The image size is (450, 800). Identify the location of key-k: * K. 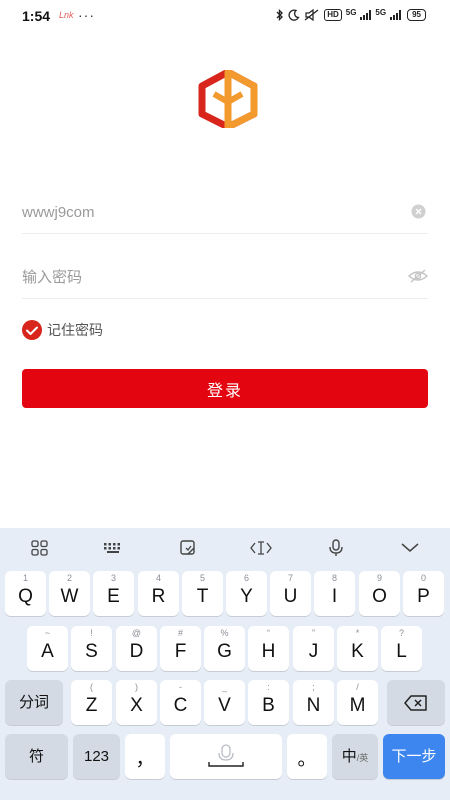
(357, 648).